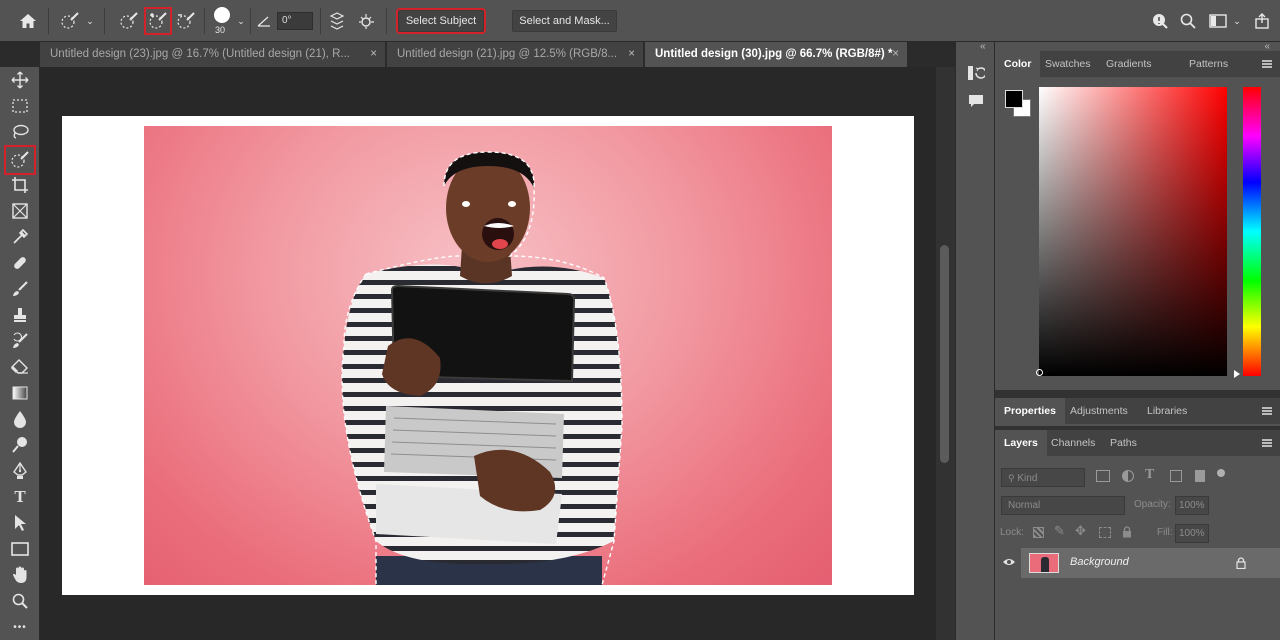 Image resolution: width=1280 pixels, height=640 pixels. Describe the element at coordinates (1011, 478) in the screenshot. I see `search-icon: ⚲` at that location.